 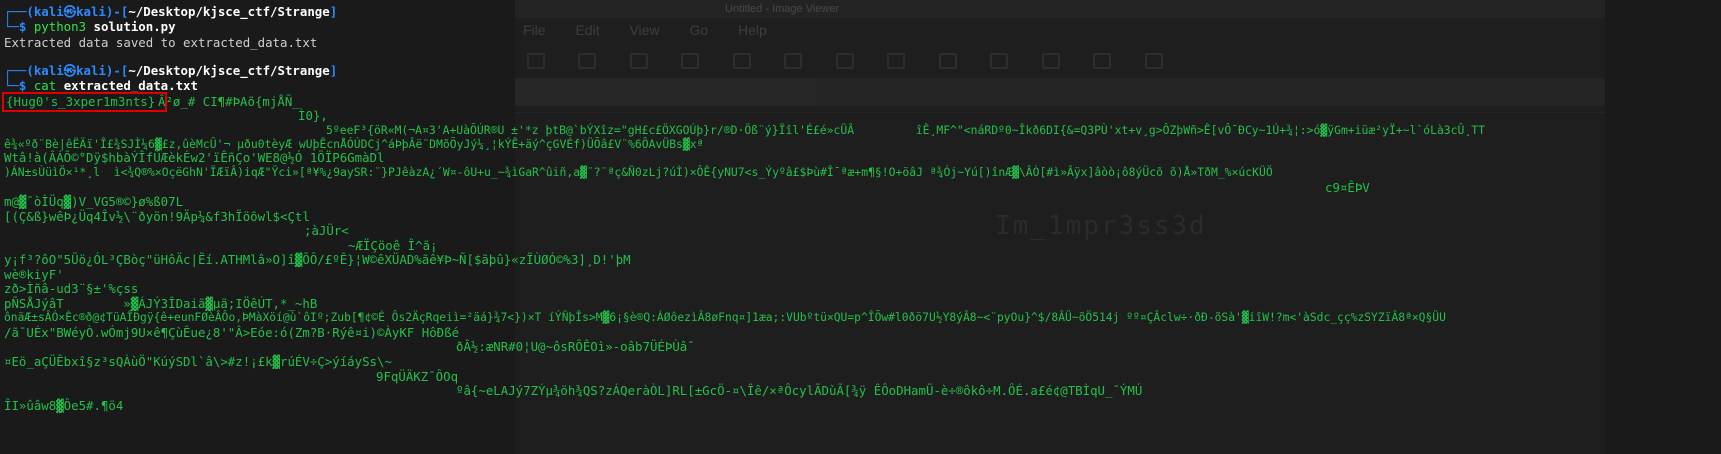 What do you see at coordinates (90, 26) in the screenshot?
I see `command-line-1: └─$ python3 solution.py` at bounding box center [90, 26].